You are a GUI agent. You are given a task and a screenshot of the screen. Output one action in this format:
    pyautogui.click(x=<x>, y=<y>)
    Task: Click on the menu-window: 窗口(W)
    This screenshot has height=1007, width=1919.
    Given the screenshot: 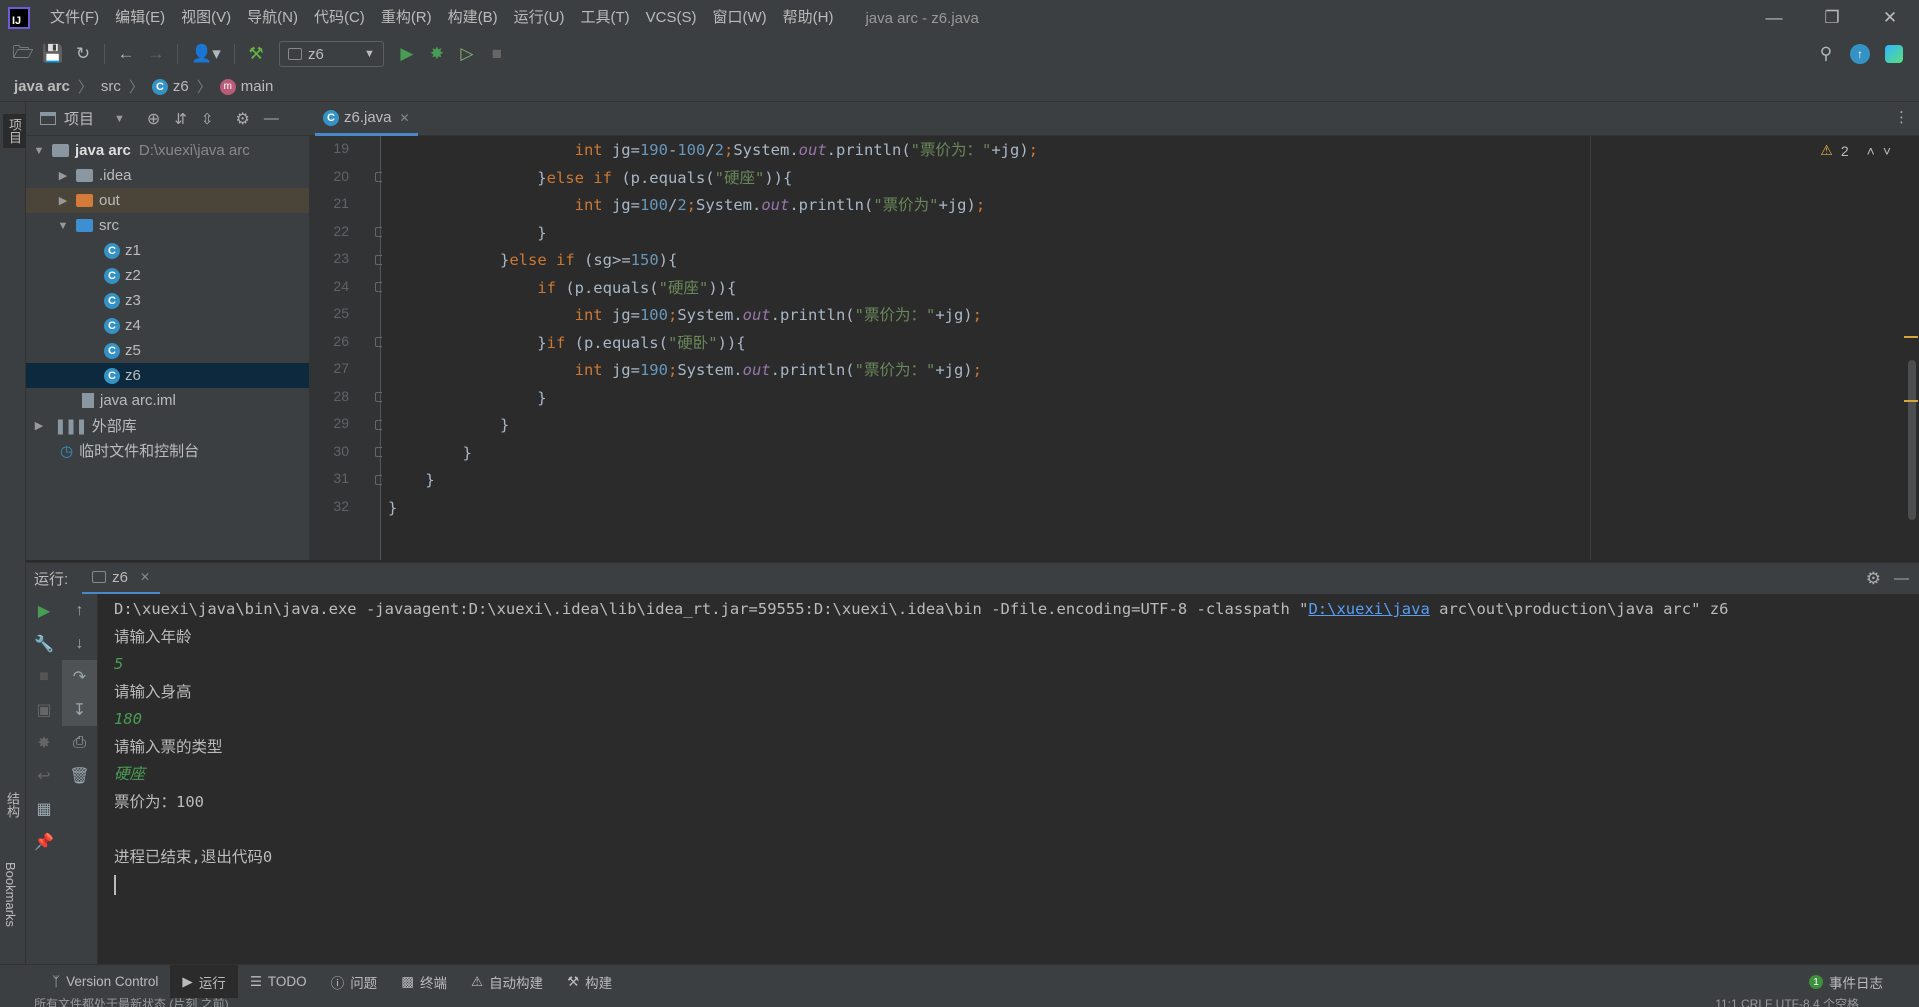 What is the action you would take?
    pyautogui.click(x=739, y=18)
    